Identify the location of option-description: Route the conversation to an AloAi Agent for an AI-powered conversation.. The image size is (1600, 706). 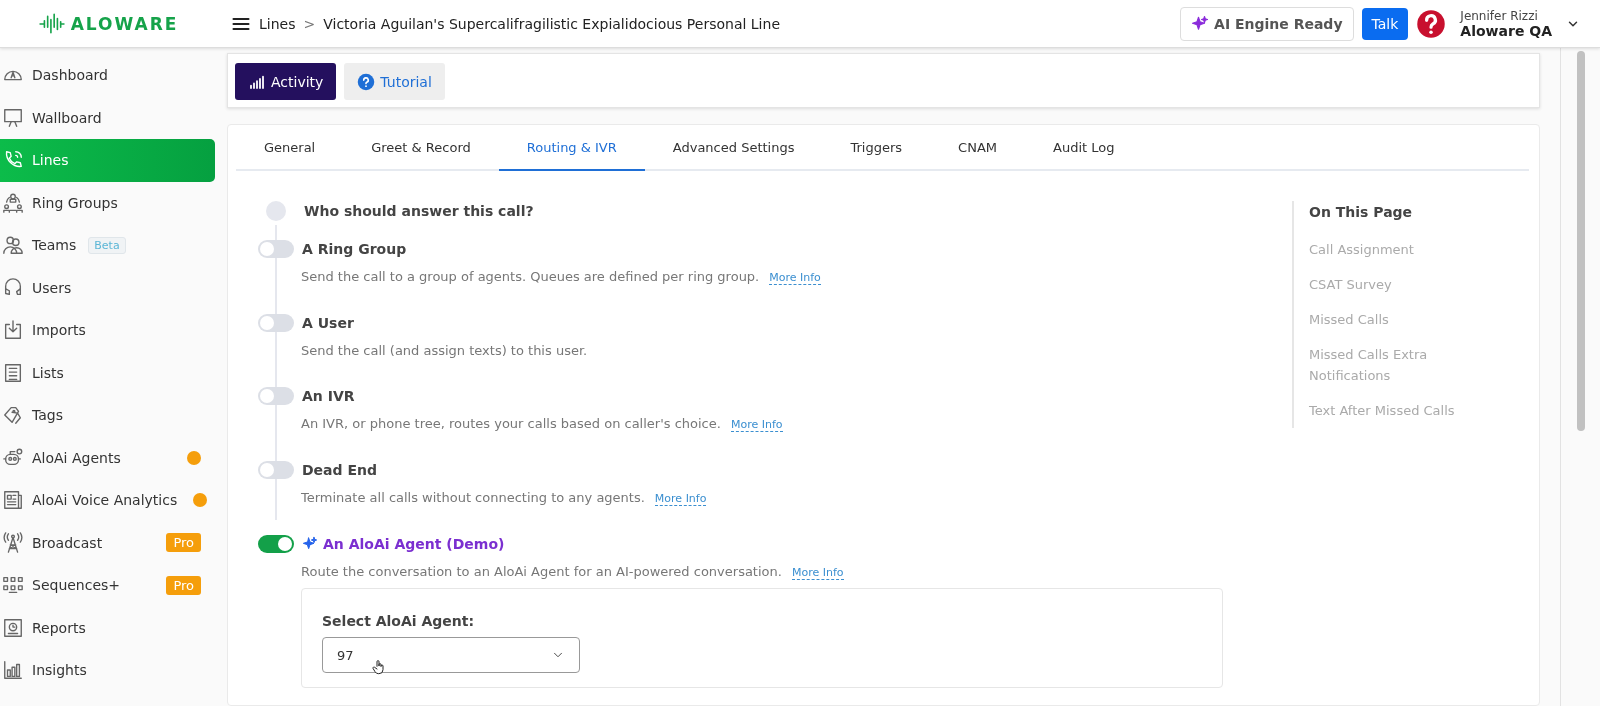
(541, 571).